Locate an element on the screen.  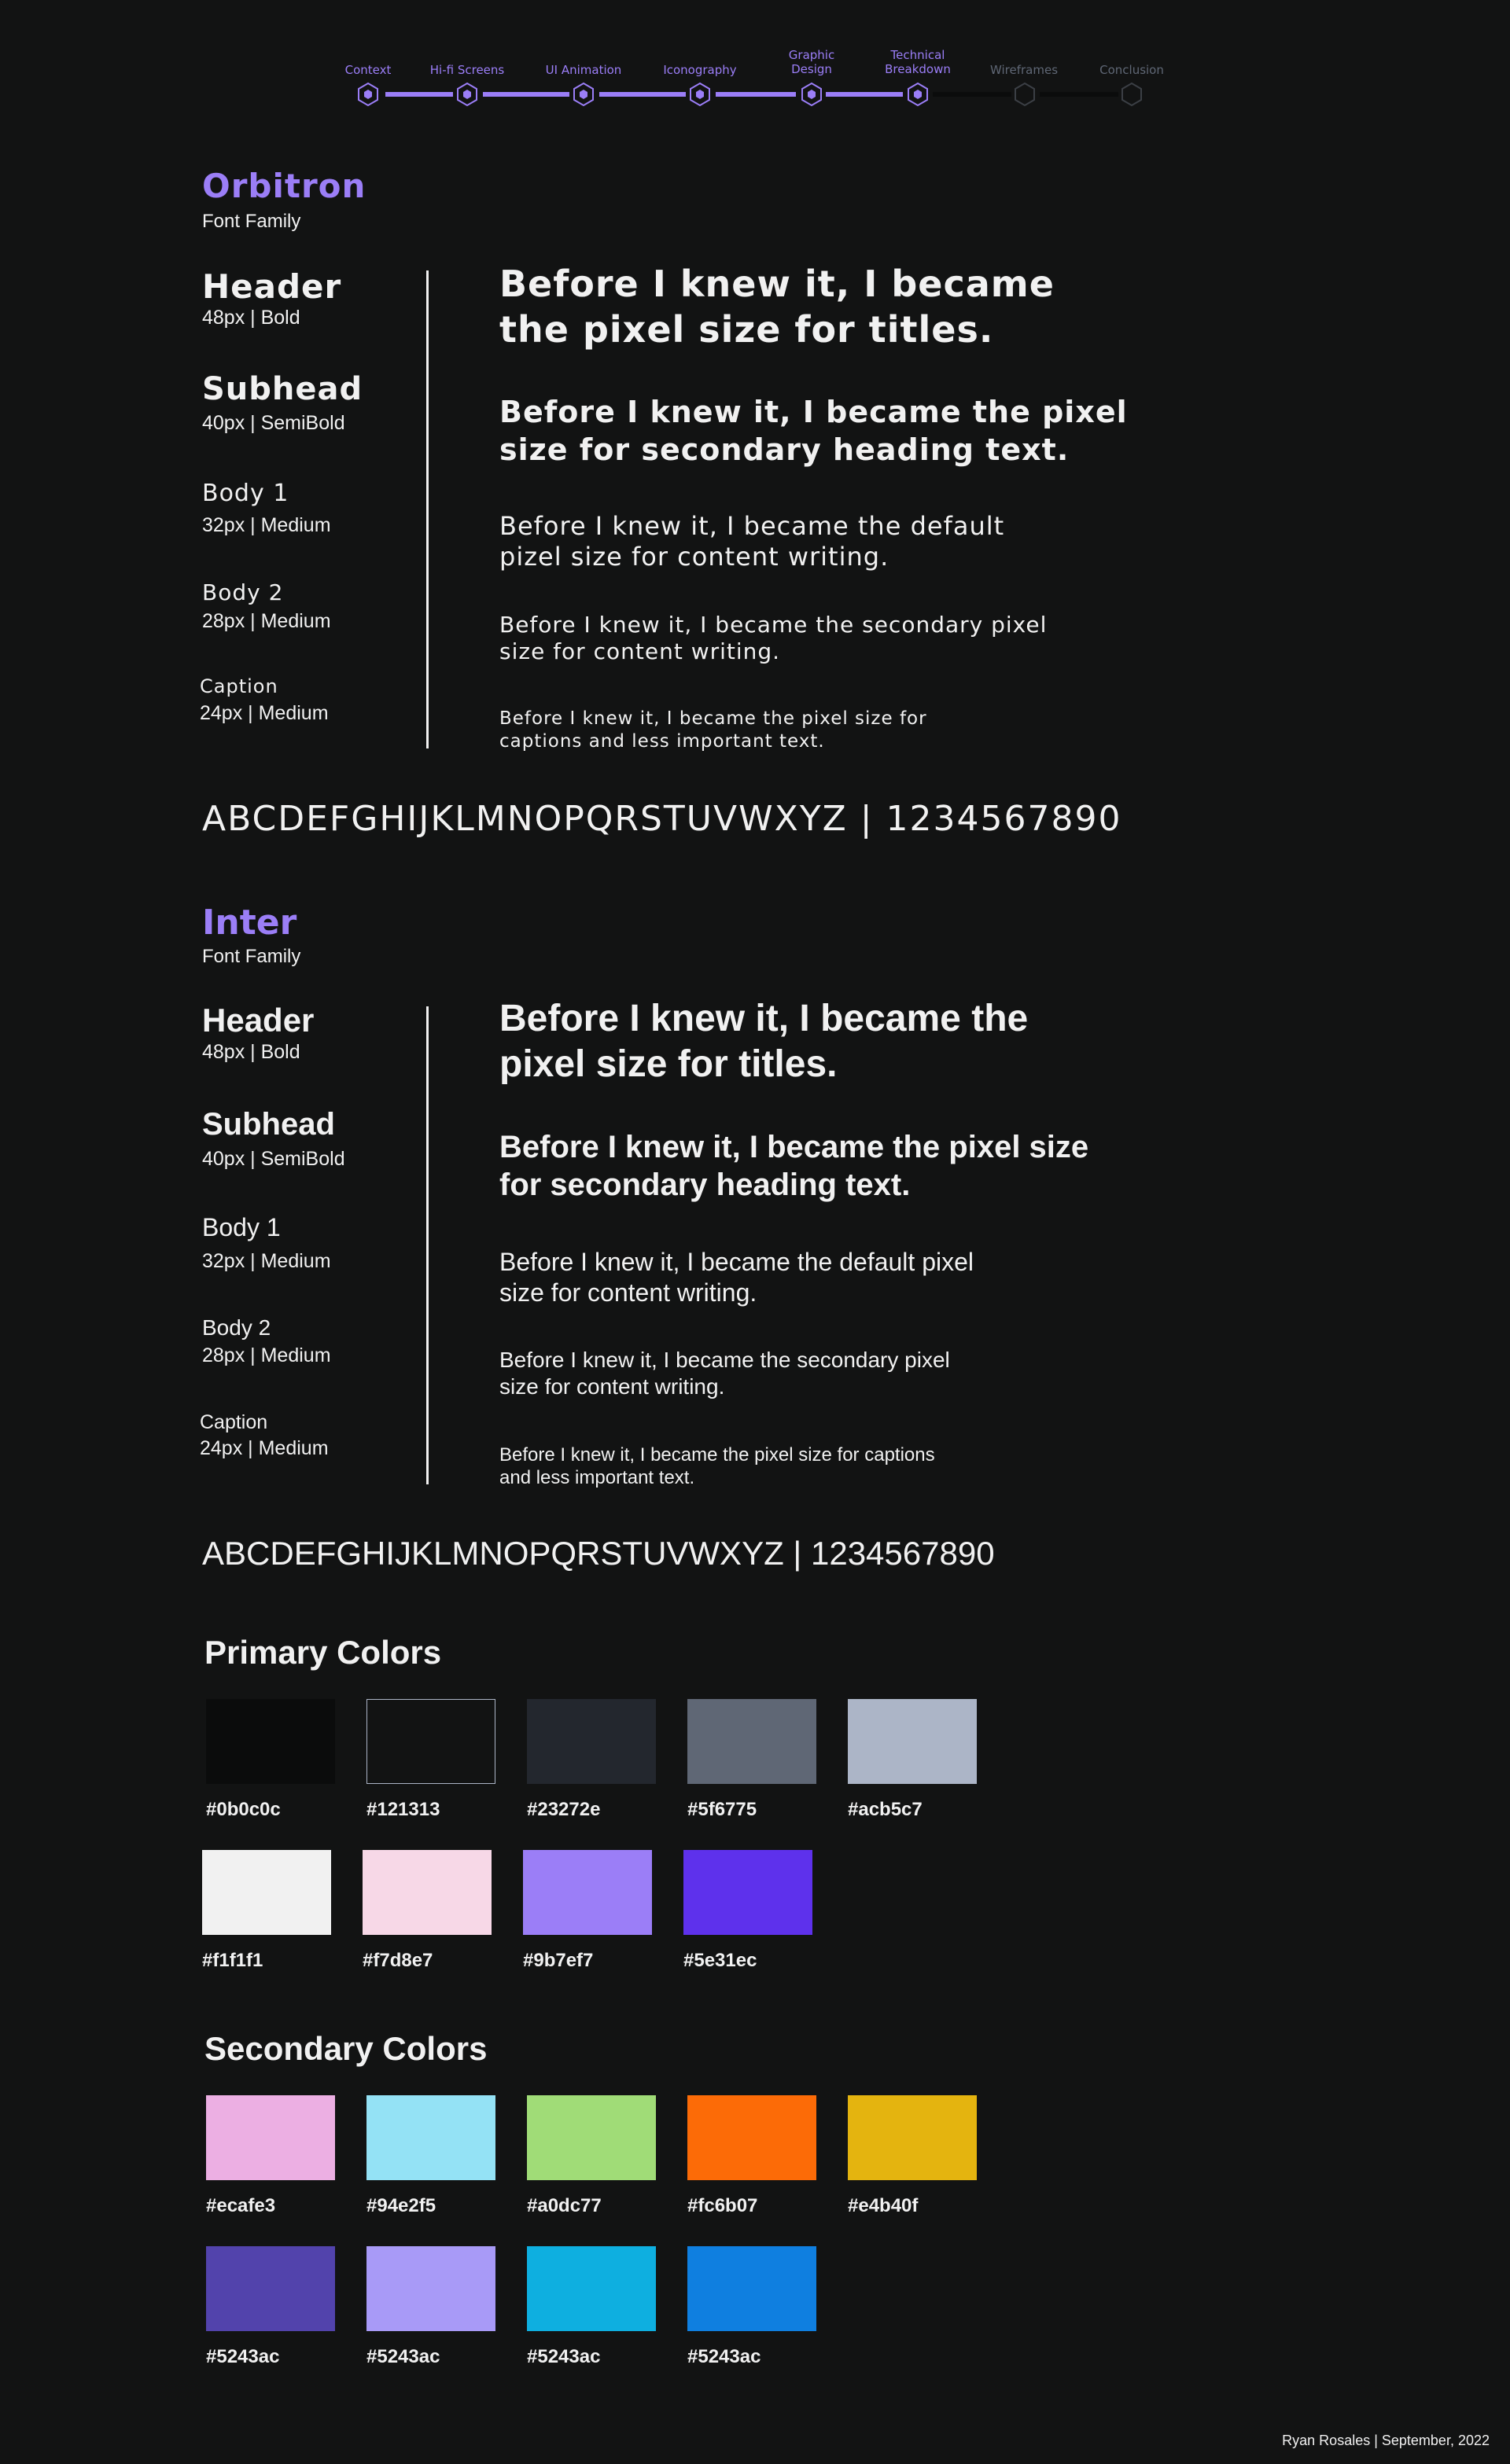
step-label-context: Context is located at coordinates (368, 70).